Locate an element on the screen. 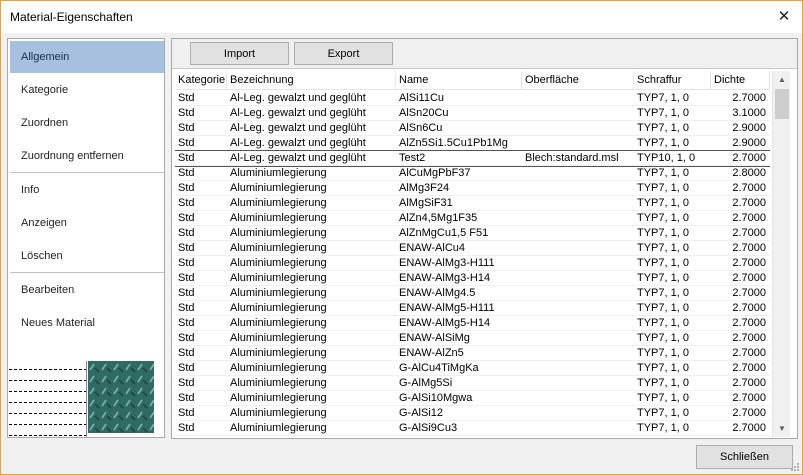 The image size is (803, 475). column-header-bezeichnung: Bezeichnung is located at coordinates (311, 80).